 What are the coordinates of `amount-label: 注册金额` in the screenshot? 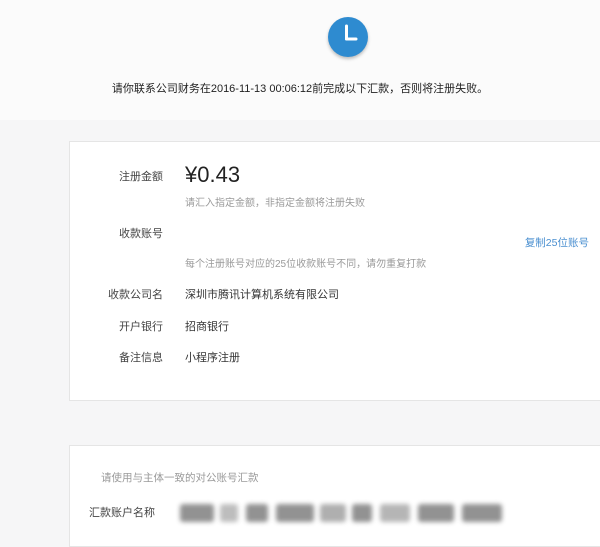 It's located at (141, 177).